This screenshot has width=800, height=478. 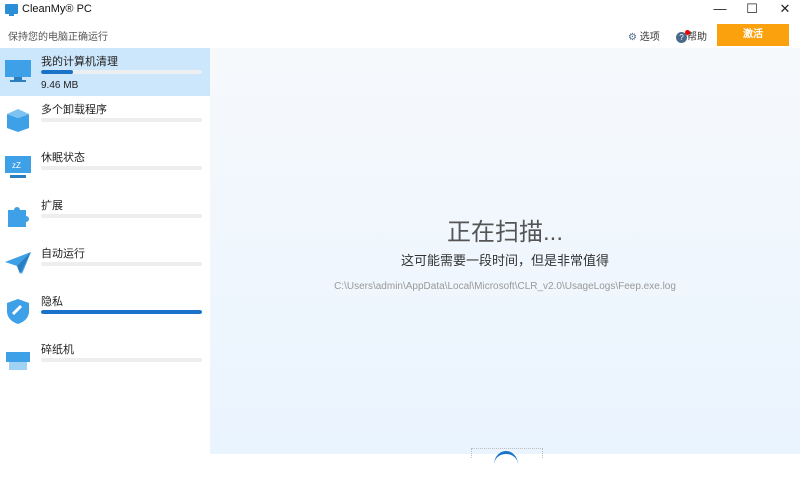 I want to click on sidebar-item: 隐私, so click(x=105, y=312).